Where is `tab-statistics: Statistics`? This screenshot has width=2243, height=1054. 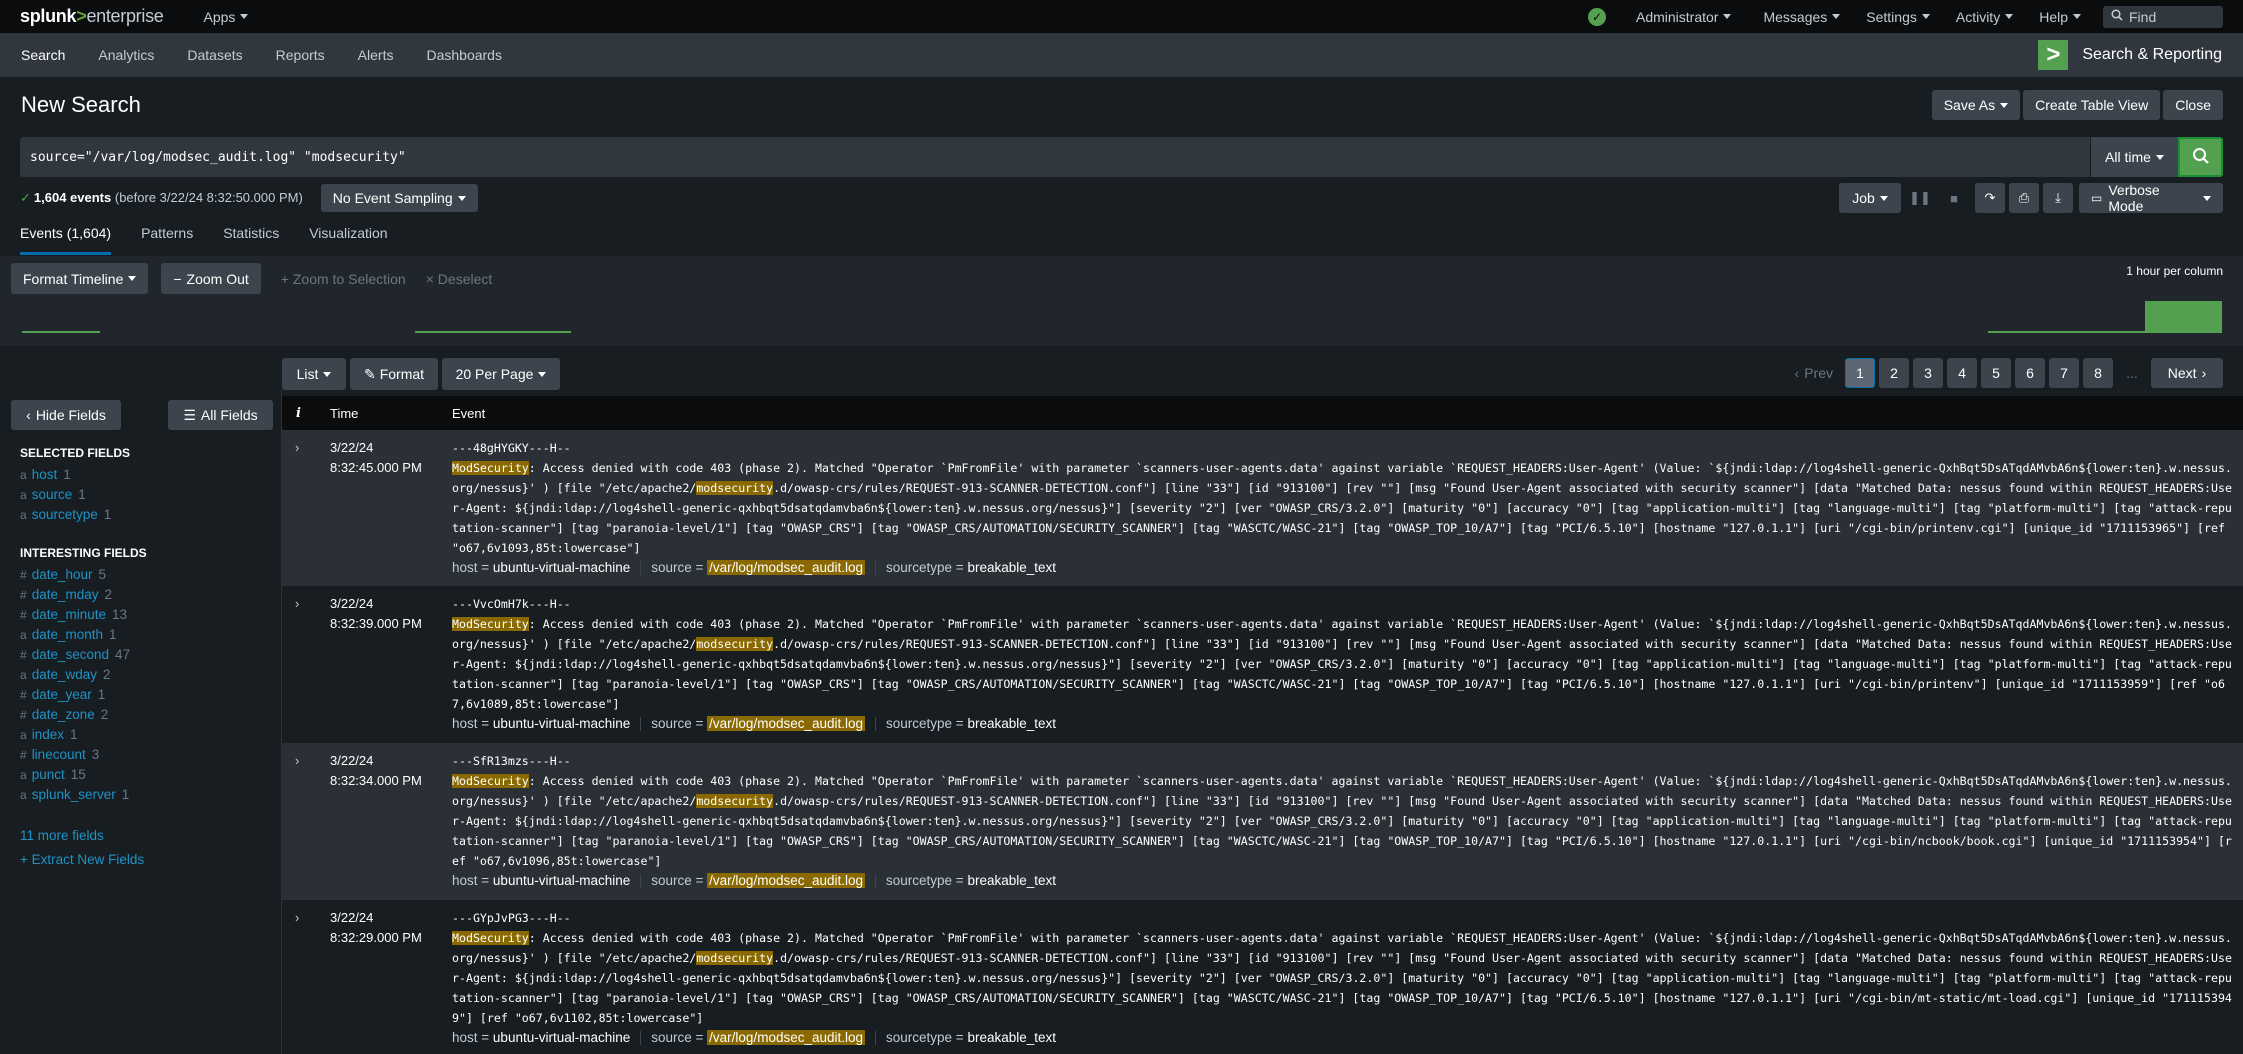
tab-statistics: Statistics is located at coordinates (251, 240).